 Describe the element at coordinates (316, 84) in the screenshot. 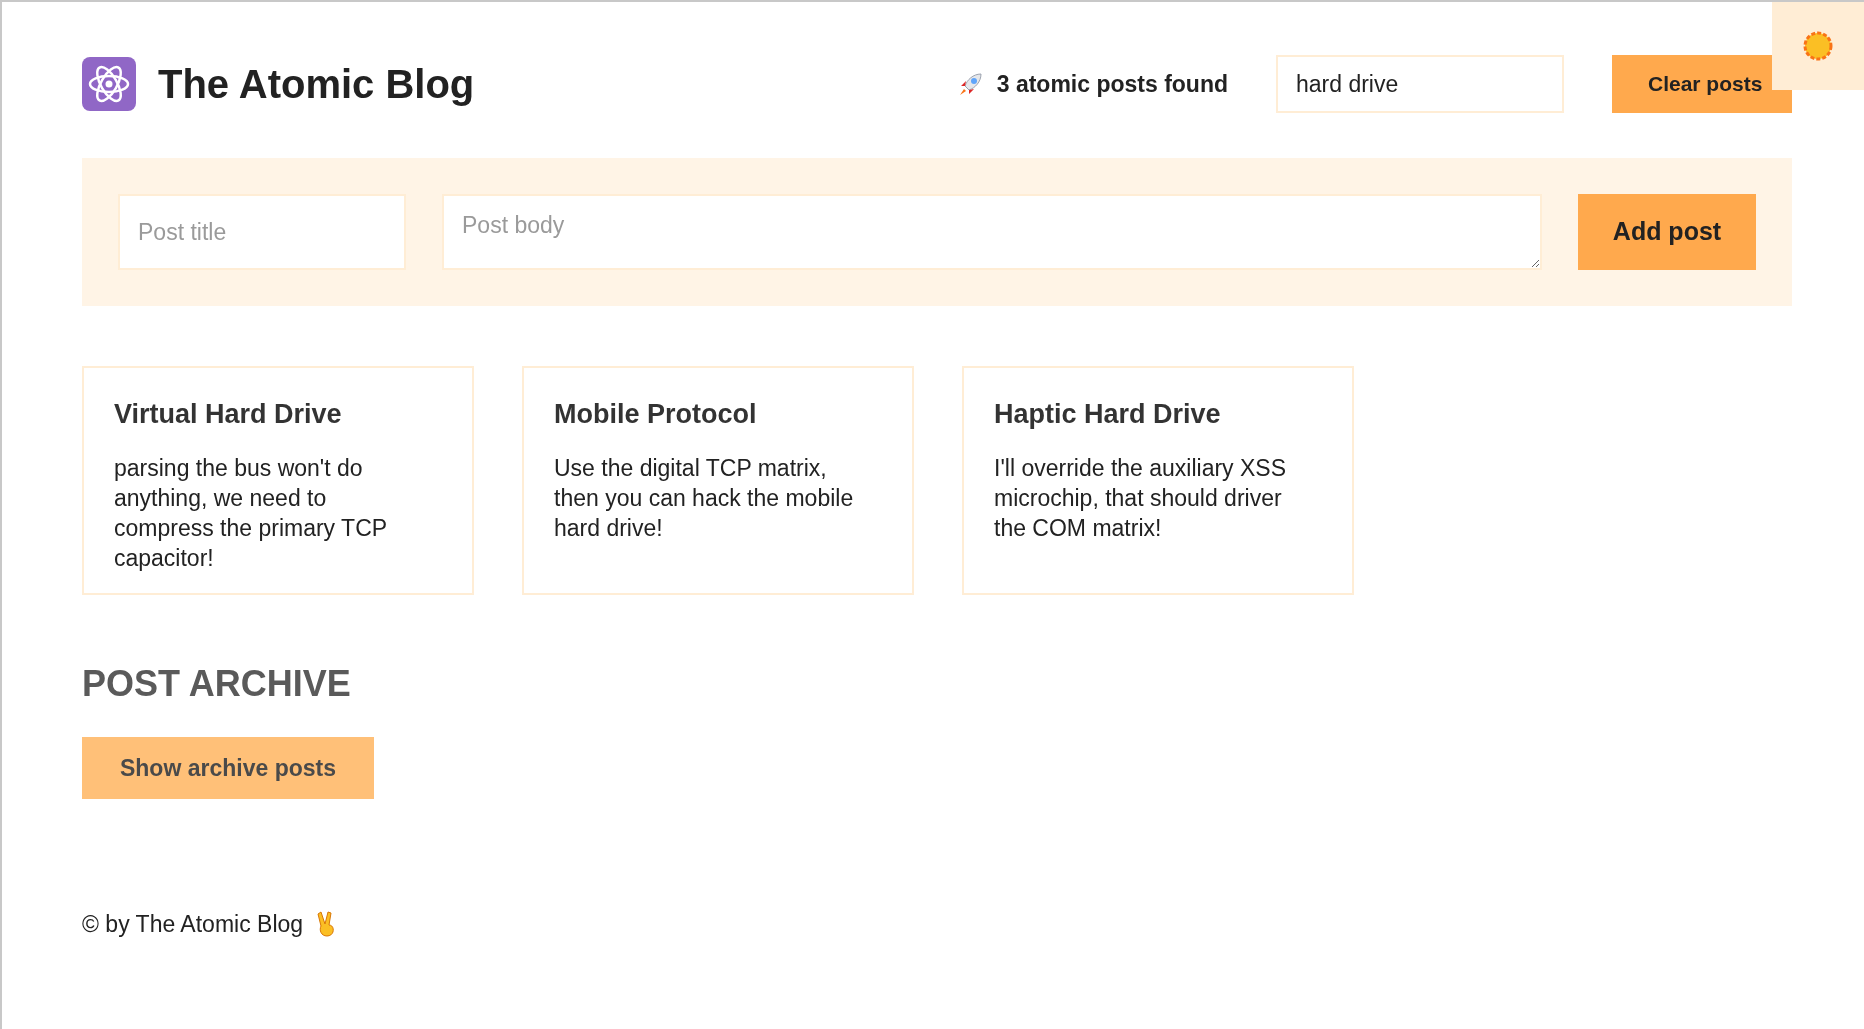

I see `blog-title: The Atomic Blog` at that location.